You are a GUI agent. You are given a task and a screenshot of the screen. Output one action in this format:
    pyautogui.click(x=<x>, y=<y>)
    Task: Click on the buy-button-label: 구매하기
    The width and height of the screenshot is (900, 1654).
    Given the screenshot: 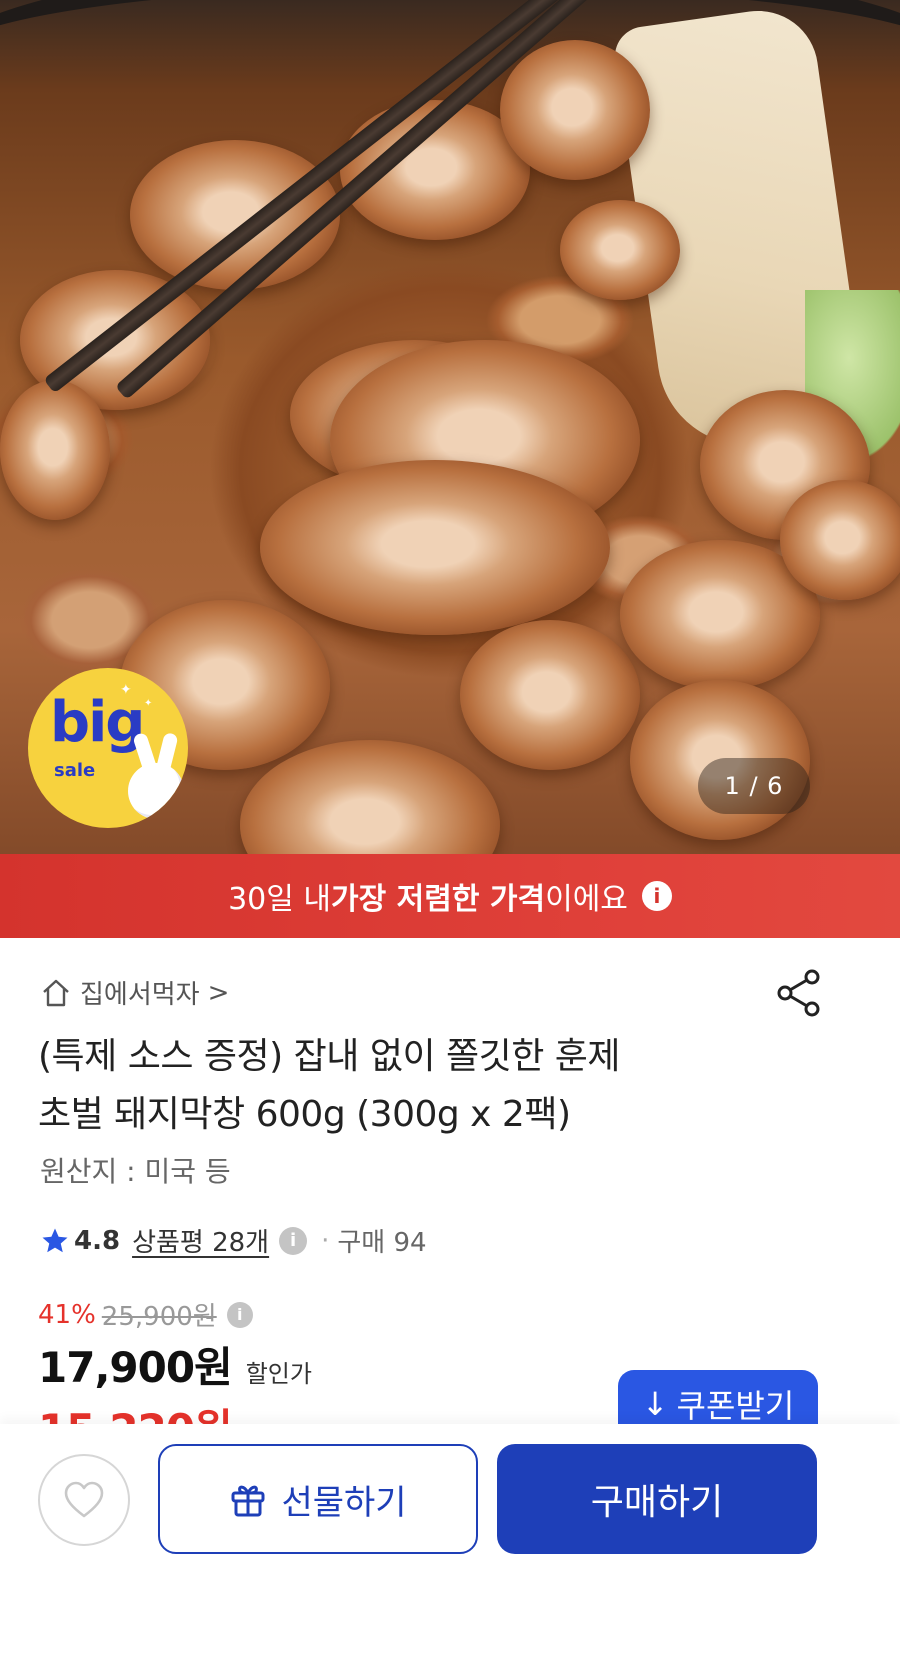 What is the action you would take?
    pyautogui.click(x=657, y=1502)
    